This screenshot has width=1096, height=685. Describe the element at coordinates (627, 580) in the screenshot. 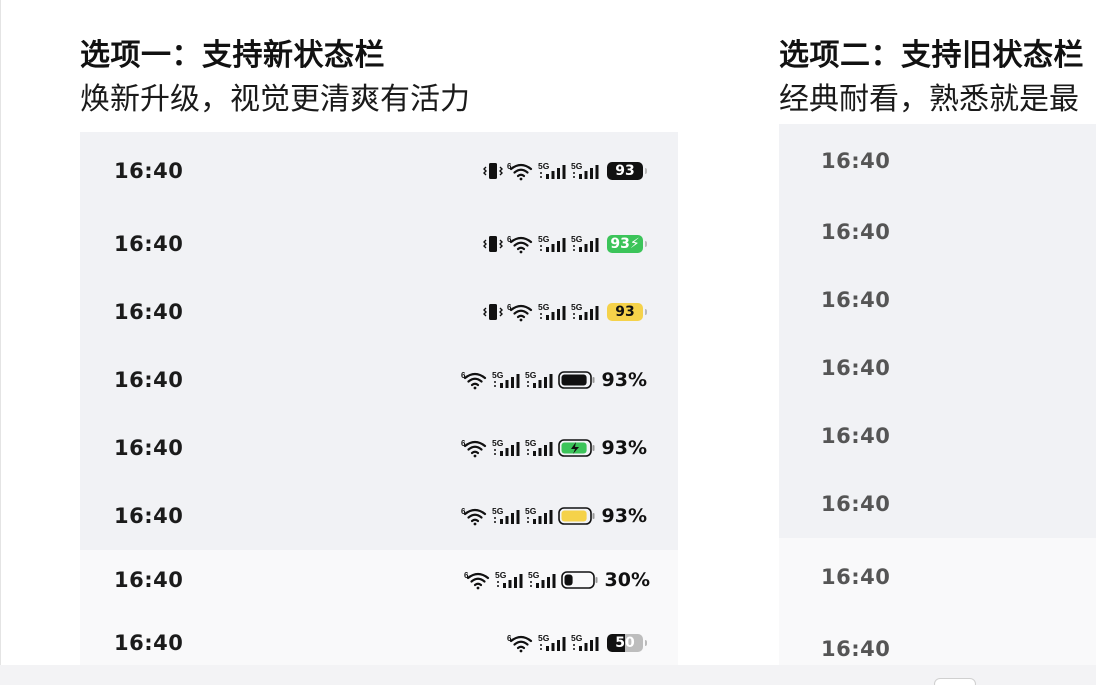

I see `battery-percent: 30%` at that location.